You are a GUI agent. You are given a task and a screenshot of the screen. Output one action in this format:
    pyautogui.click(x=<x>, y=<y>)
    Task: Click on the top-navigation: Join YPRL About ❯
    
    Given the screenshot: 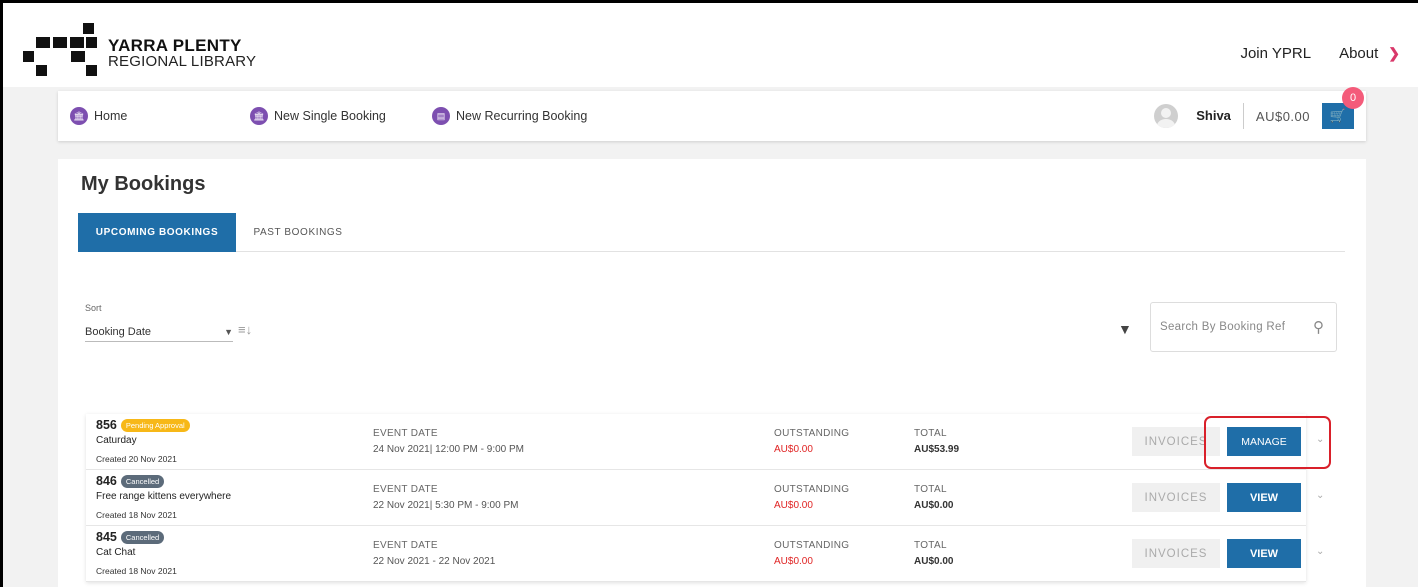 What is the action you would take?
    pyautogui.click(x=1320, y=53)
    